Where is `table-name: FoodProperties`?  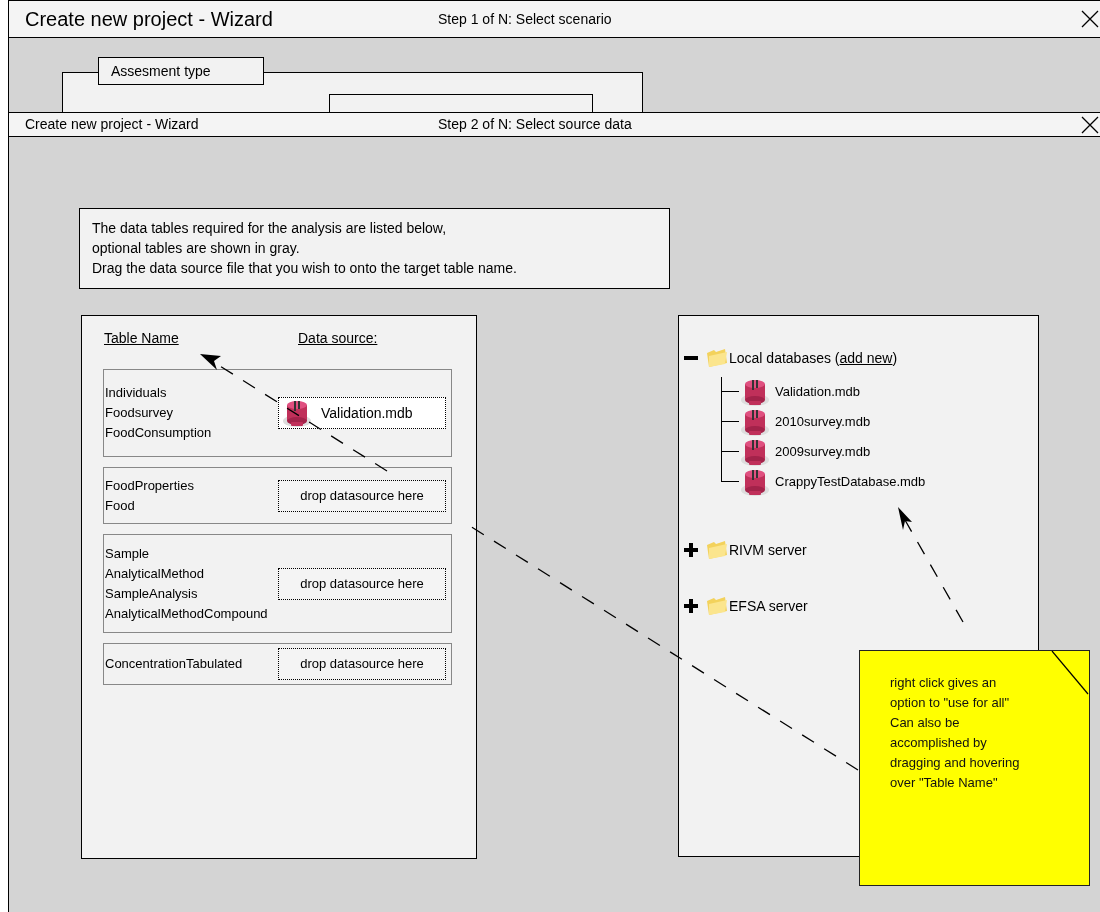 table-name: FoodProperties is located at coordinates (150, 485).